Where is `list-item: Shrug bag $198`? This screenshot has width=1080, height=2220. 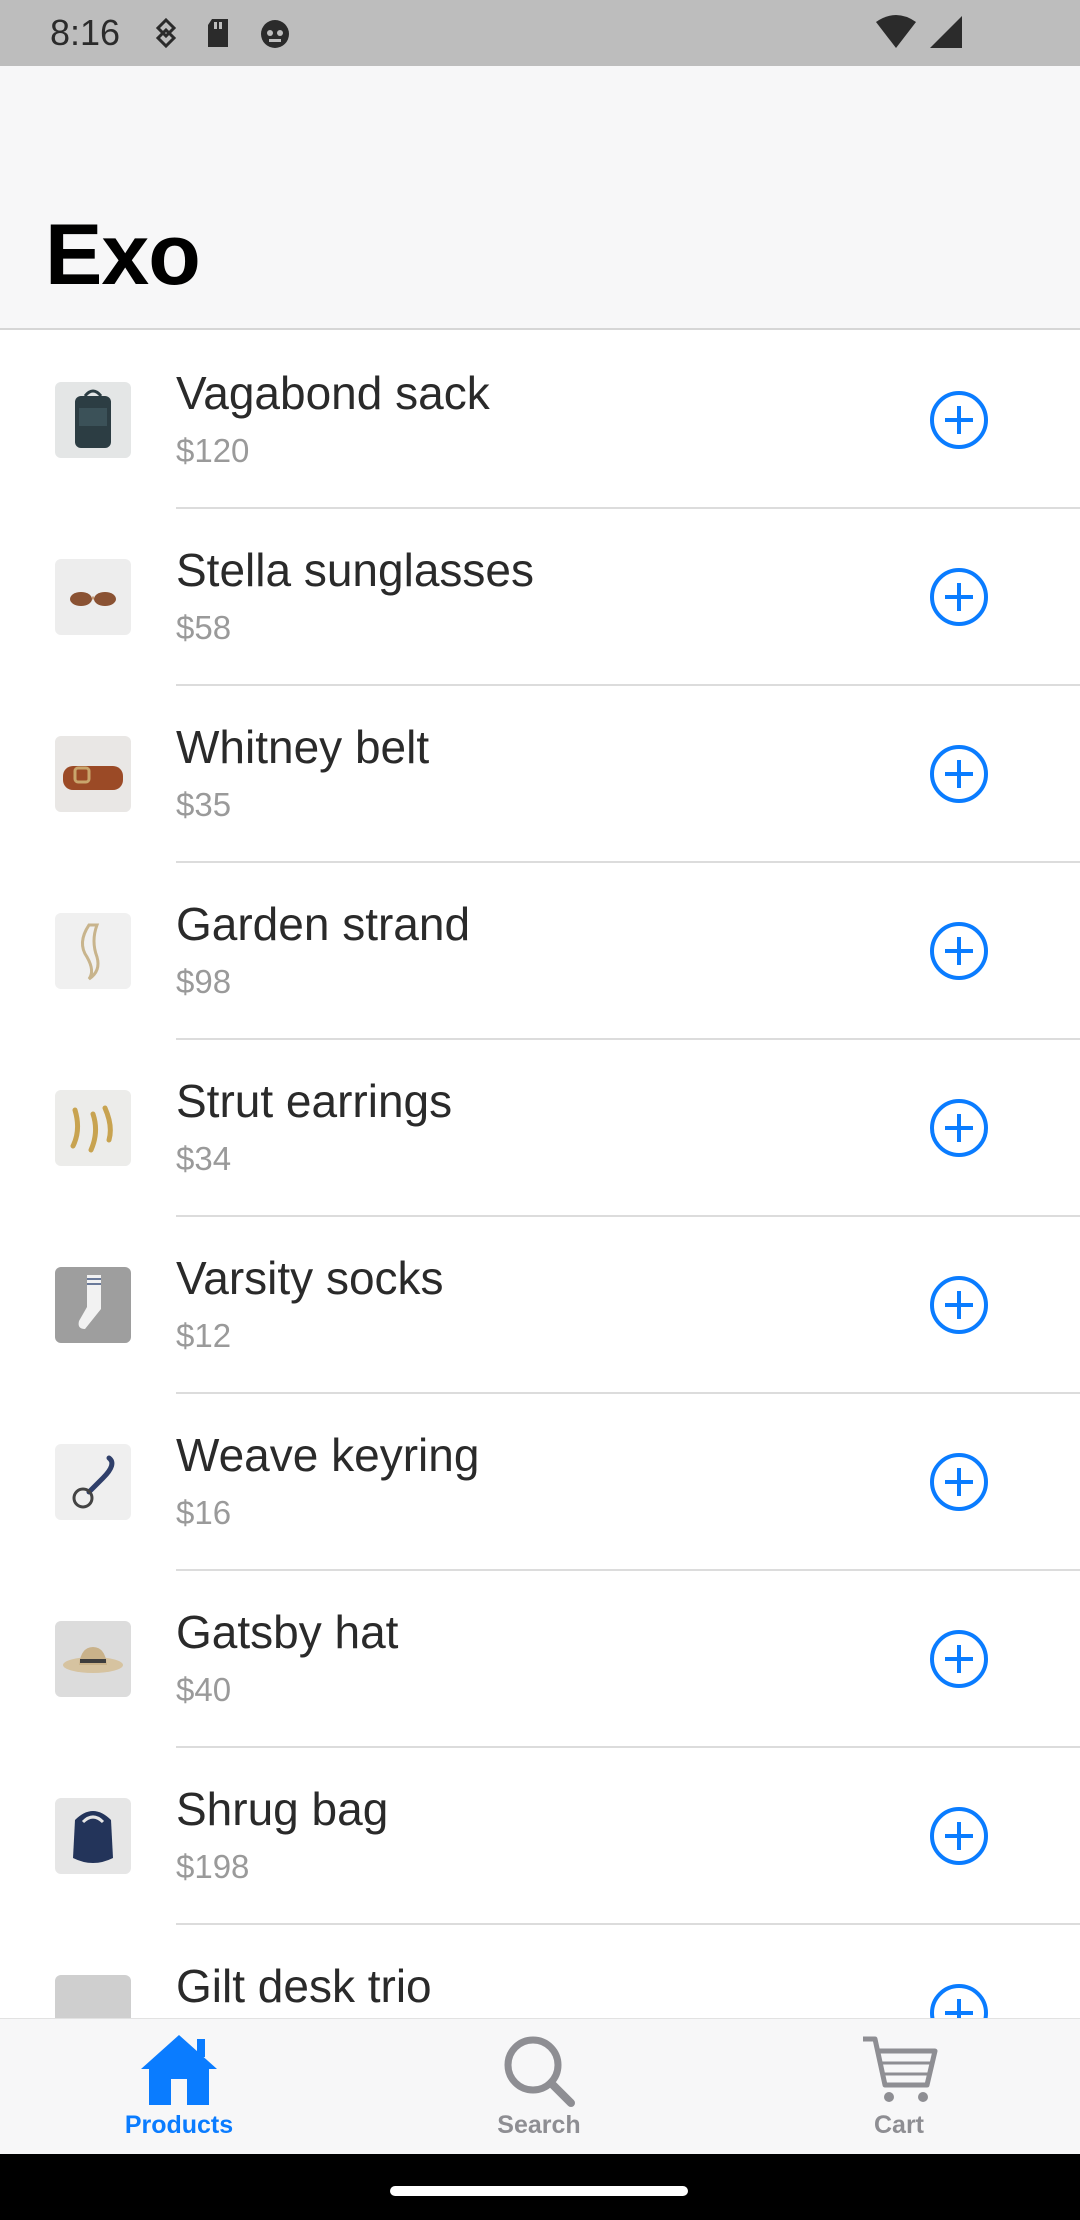 list-item: Shrug bag $198 is located at coordinates (540, 1836).